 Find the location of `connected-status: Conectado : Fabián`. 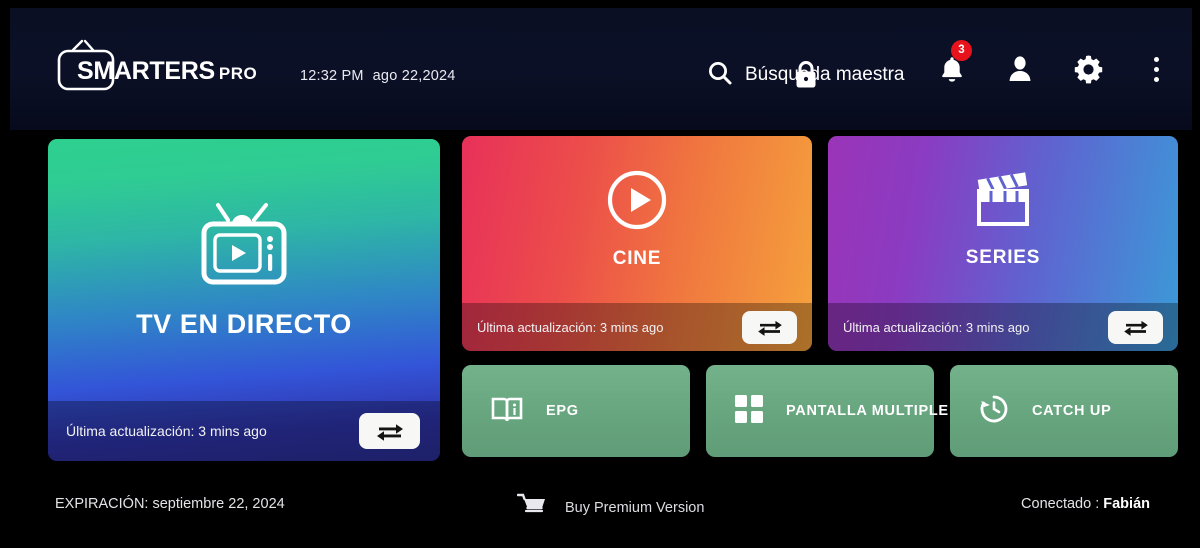

connected-status: Conectado : Fabián is located at coordinates (1085, 504).